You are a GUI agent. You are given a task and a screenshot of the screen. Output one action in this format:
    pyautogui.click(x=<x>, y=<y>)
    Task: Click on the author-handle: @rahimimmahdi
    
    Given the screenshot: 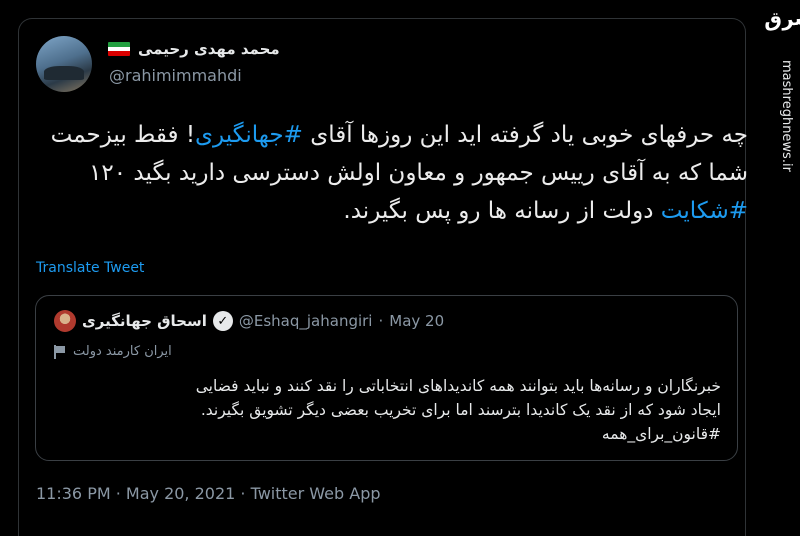 What is the action you would take?
    pyautogui.click(x=175, y=75)
    